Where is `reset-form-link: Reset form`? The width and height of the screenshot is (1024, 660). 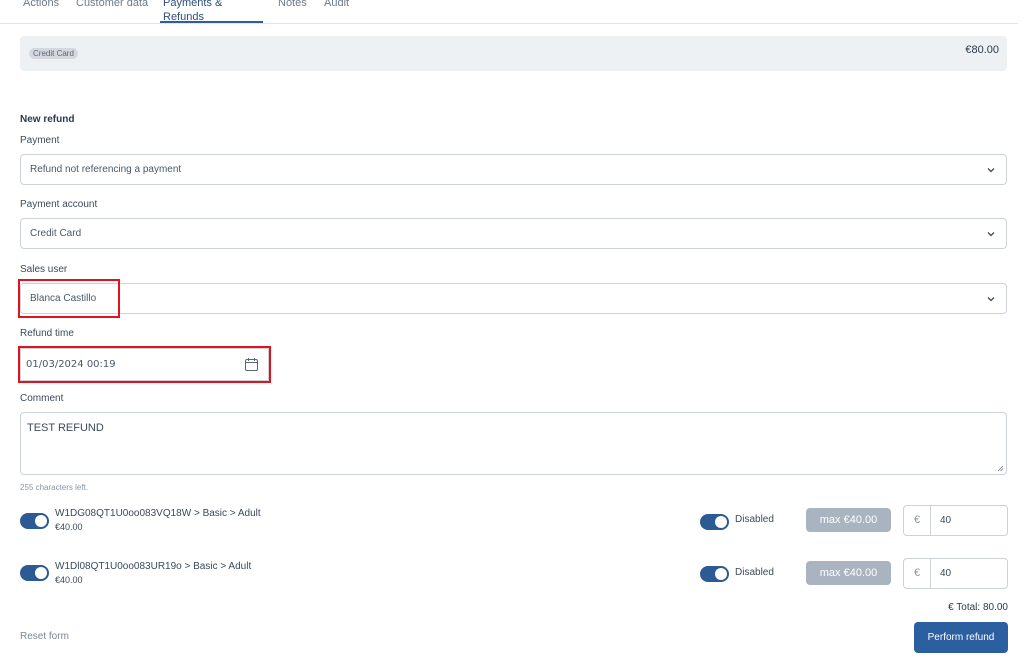
reset-form-link: Reset form is located at coordinates (44, 636).